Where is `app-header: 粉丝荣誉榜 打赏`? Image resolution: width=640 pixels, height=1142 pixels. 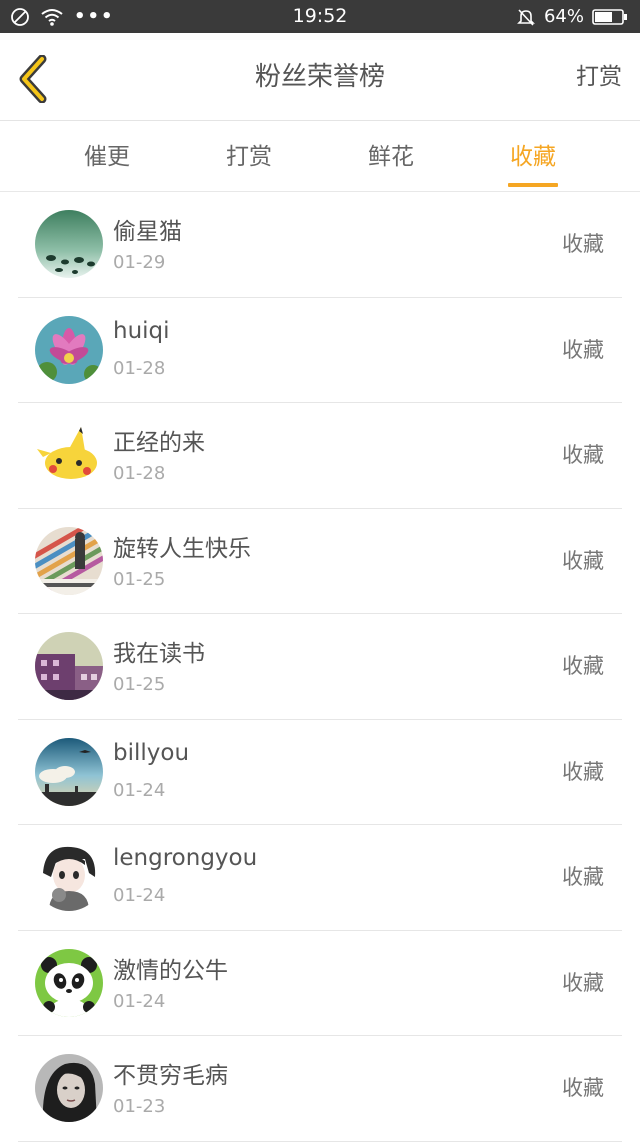
app-header: 粉丝荣誉榜 打赏 is located at coordinates (320, 77).